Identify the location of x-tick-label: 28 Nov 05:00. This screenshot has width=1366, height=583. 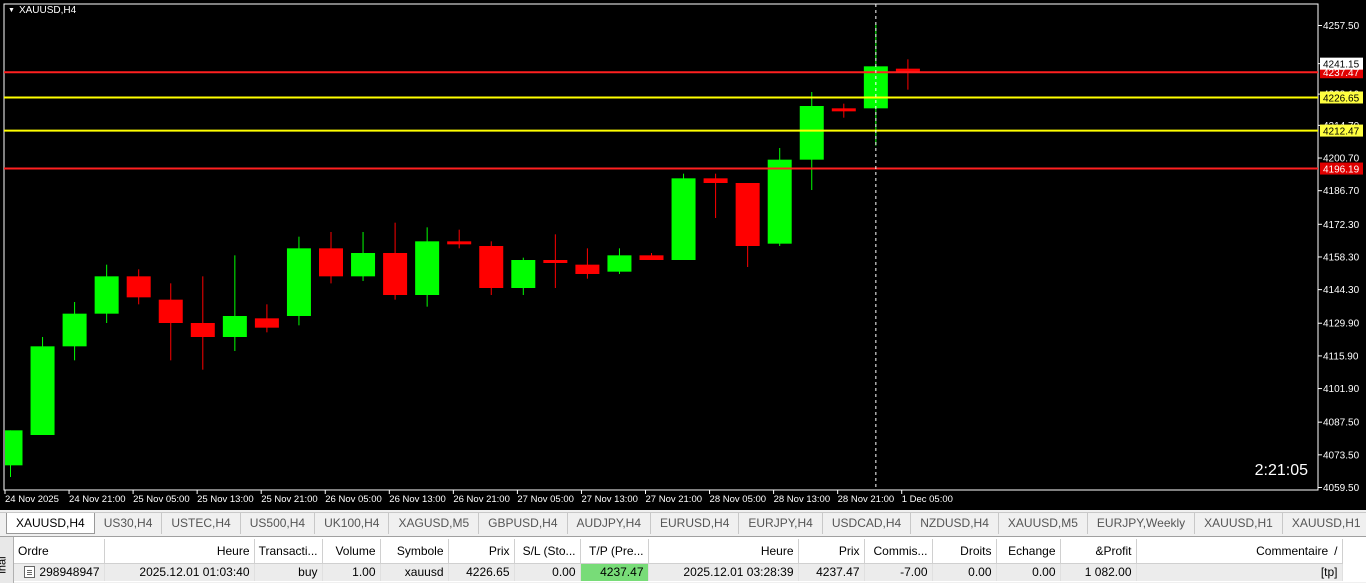
(738, 499).